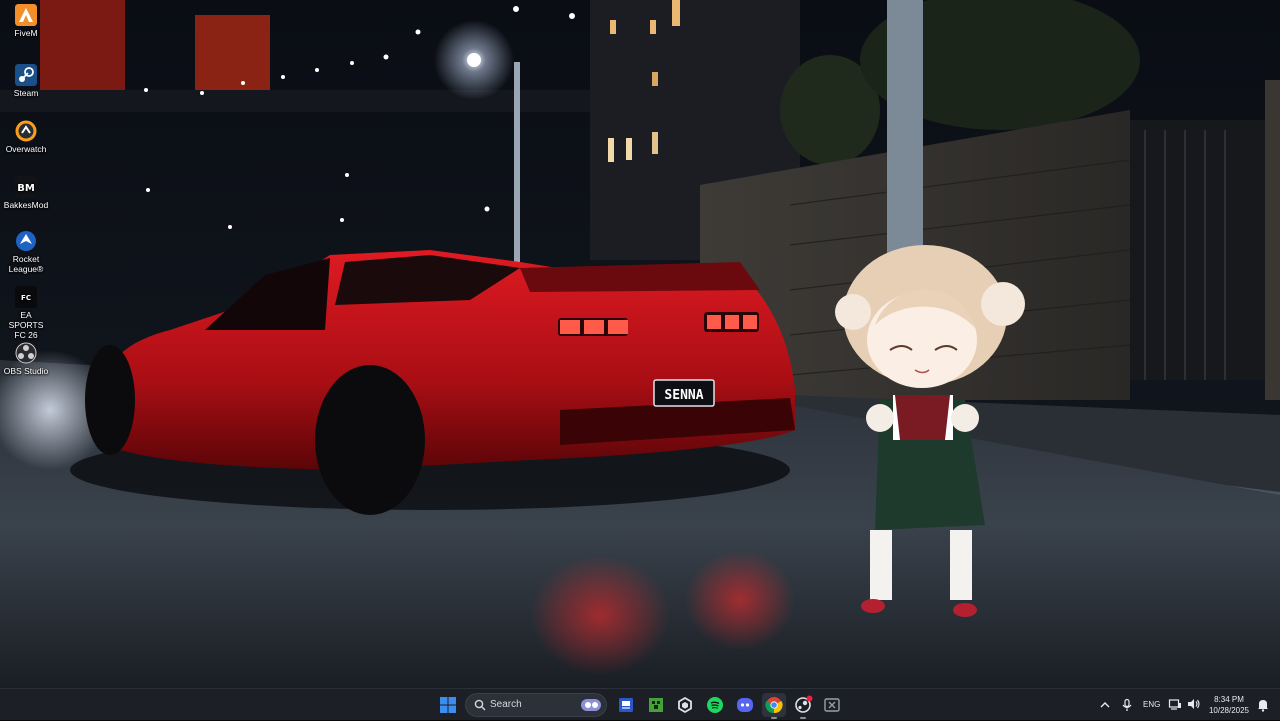 The height and width of the screenshot is (721, 1280). Describe the element at coordinates (26, 33) in the screenshot. I see `desktop-icon-label: FiveM` at that location.